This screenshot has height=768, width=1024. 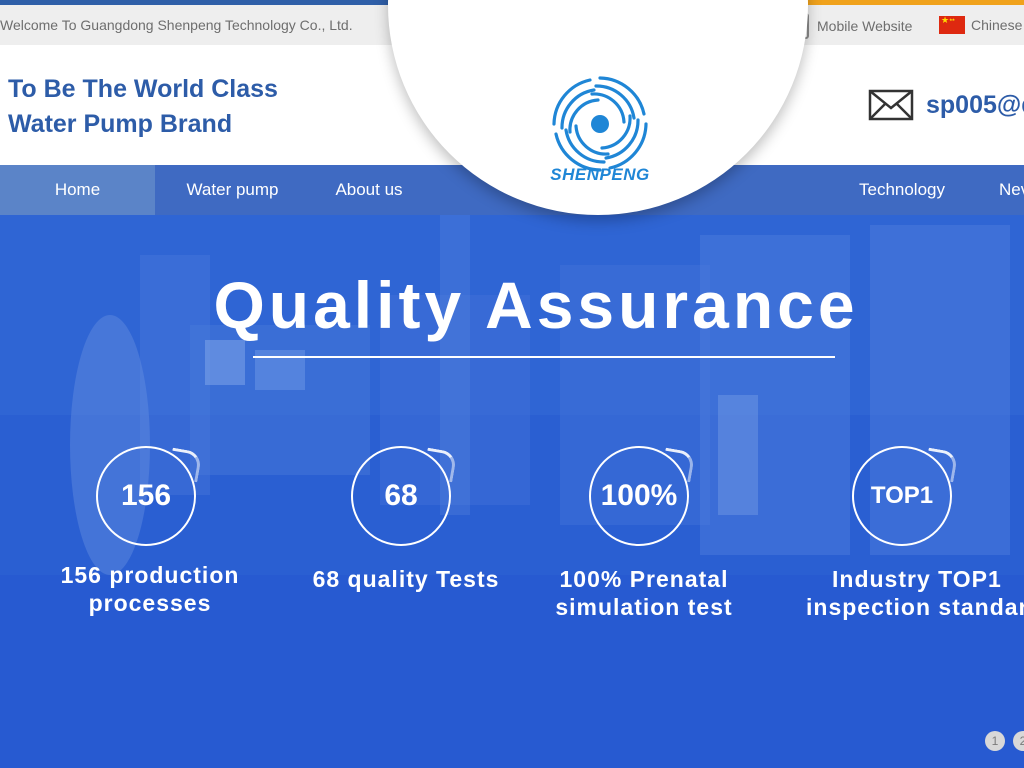 What do you see at coordinates (644, 579) in the screenshot?
I see `stat-caption-line: 100% Prenatal` at bounding box center [644, 579].